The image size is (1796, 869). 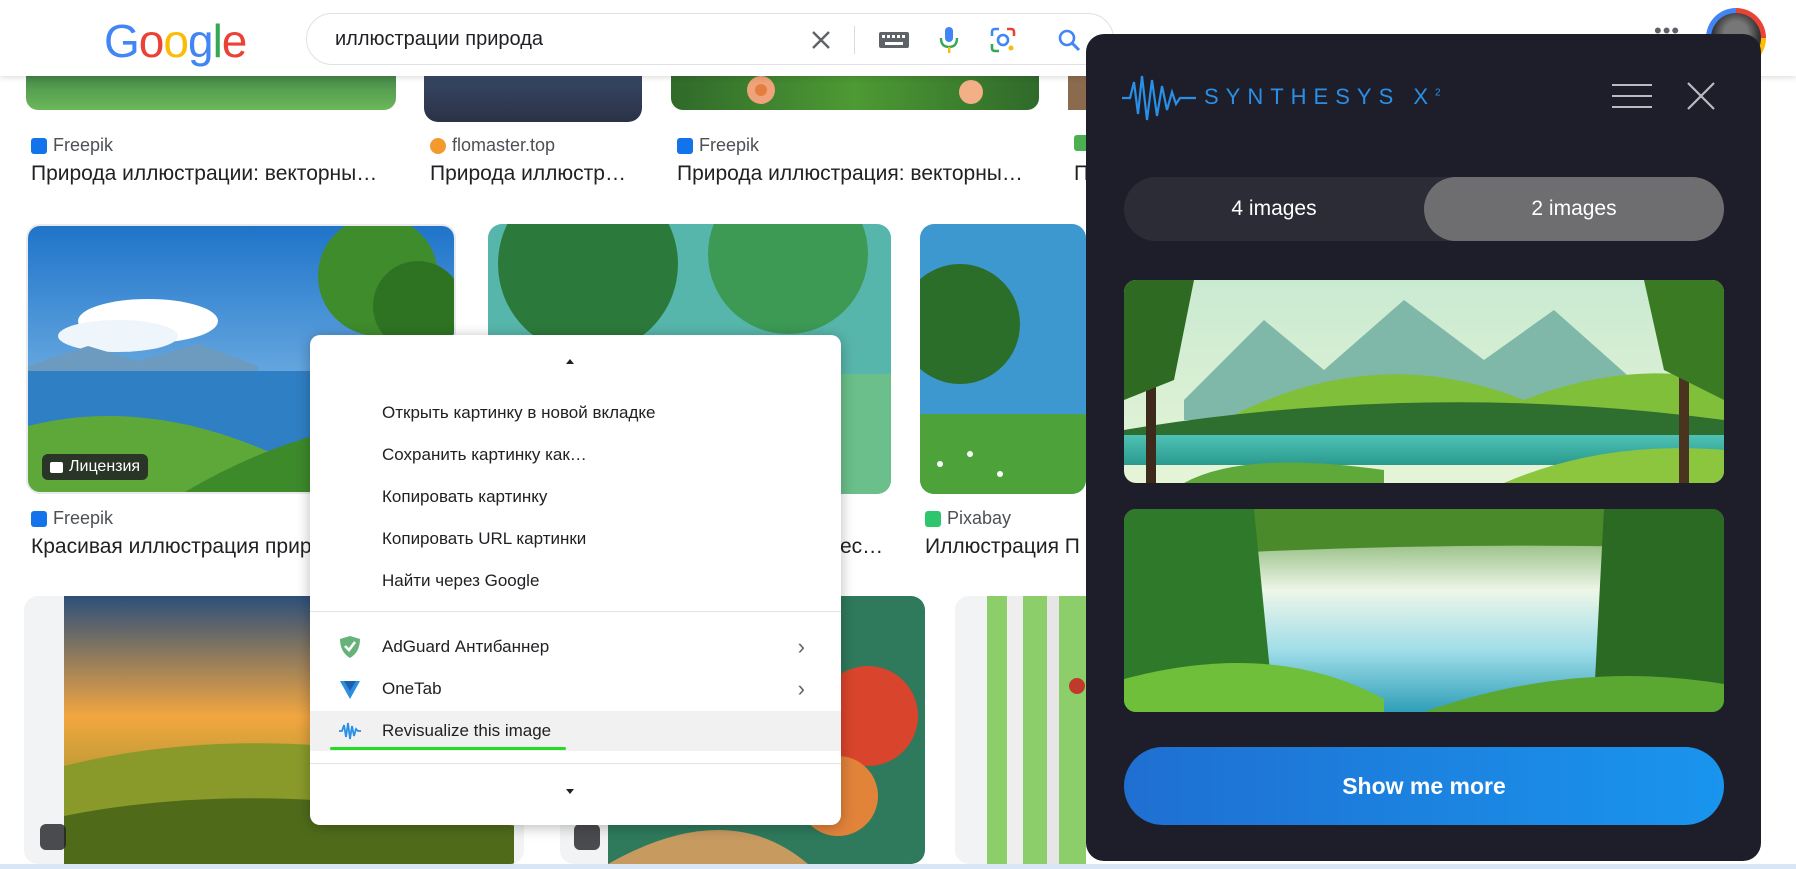 What do you see at coordinates (350, 647) in the screenshot?
I see `adguard-shield-icon` at bounding box center [350, 647].